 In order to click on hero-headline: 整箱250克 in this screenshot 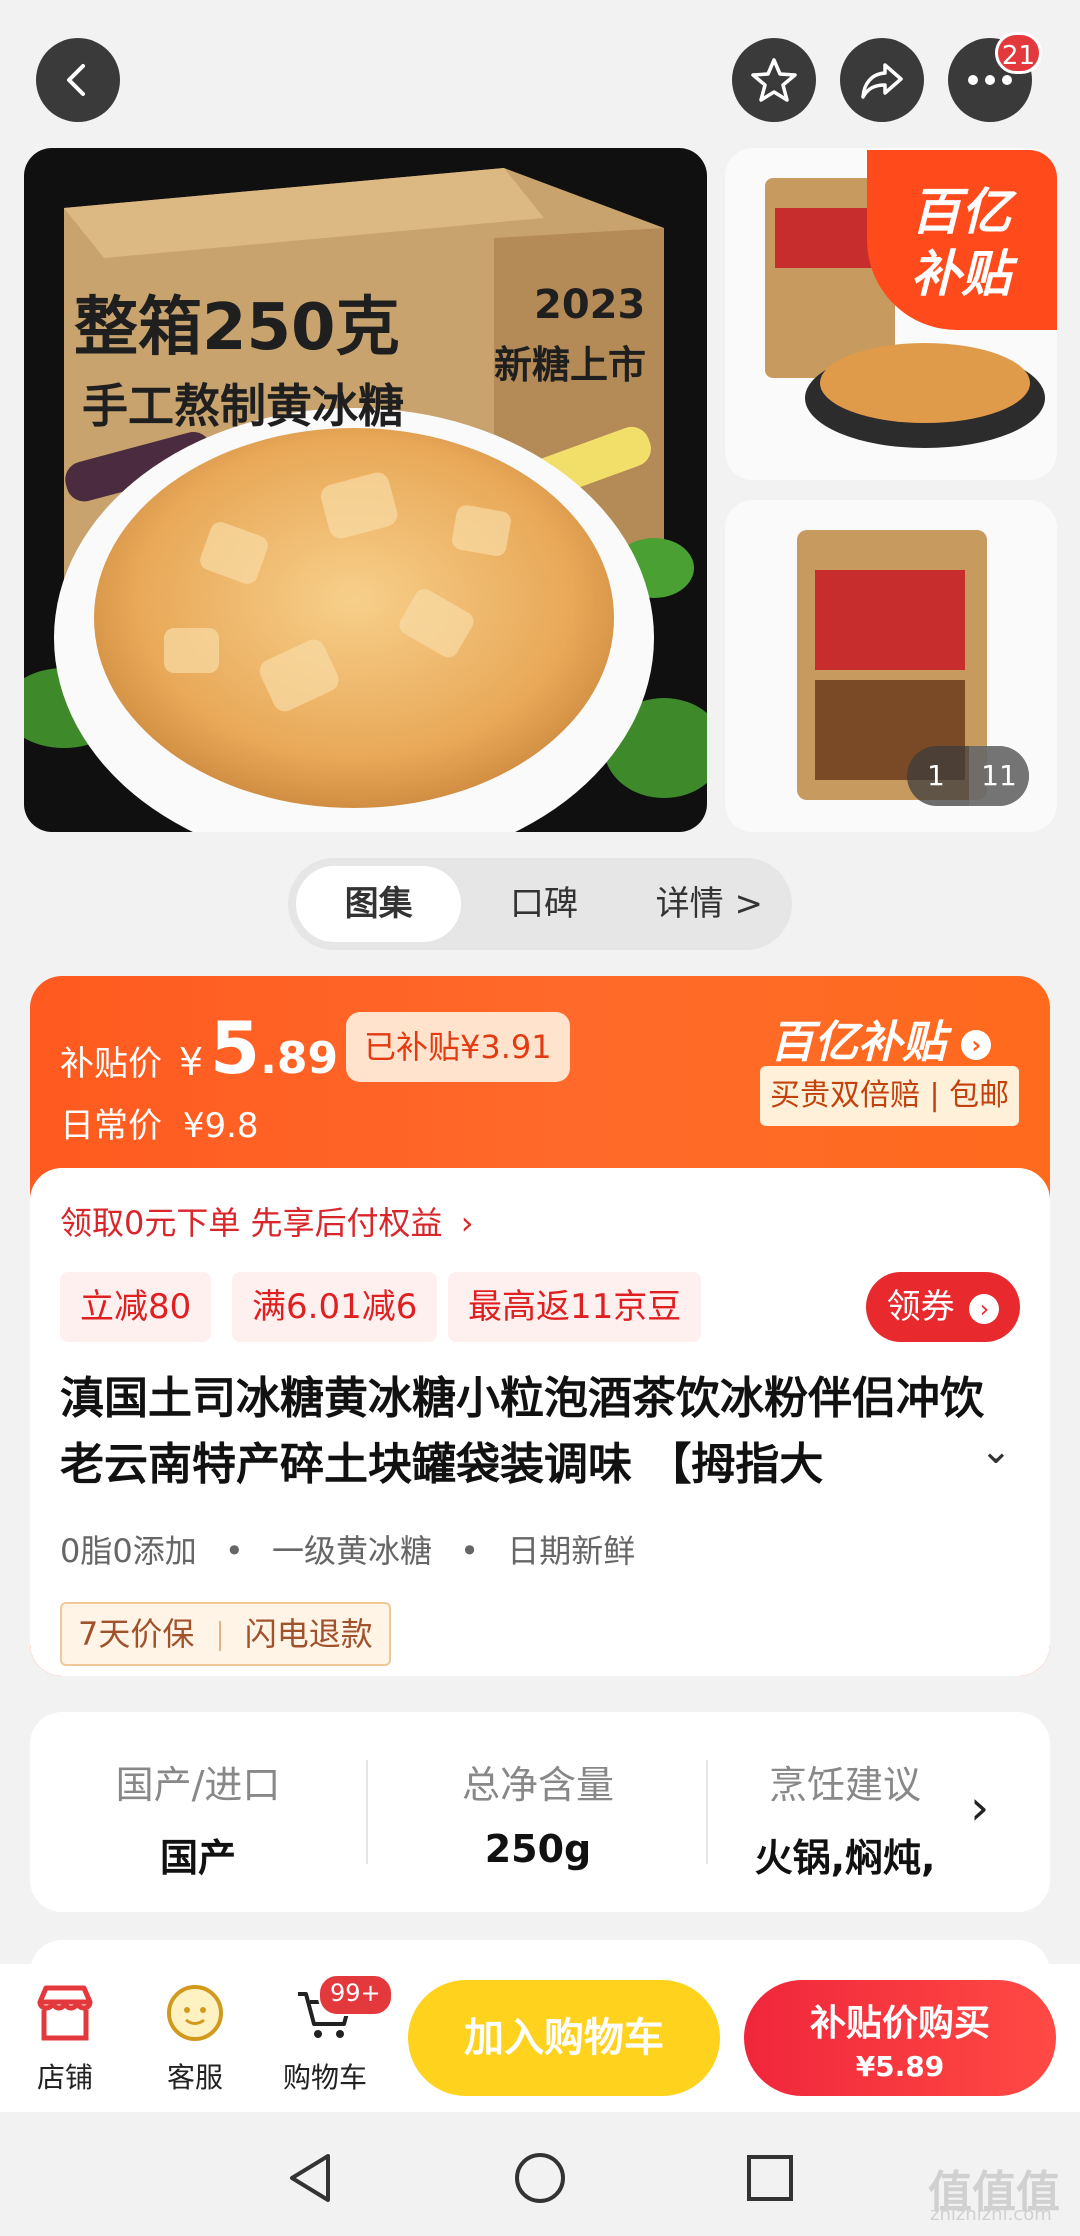, I will do `click(237, 328)`.